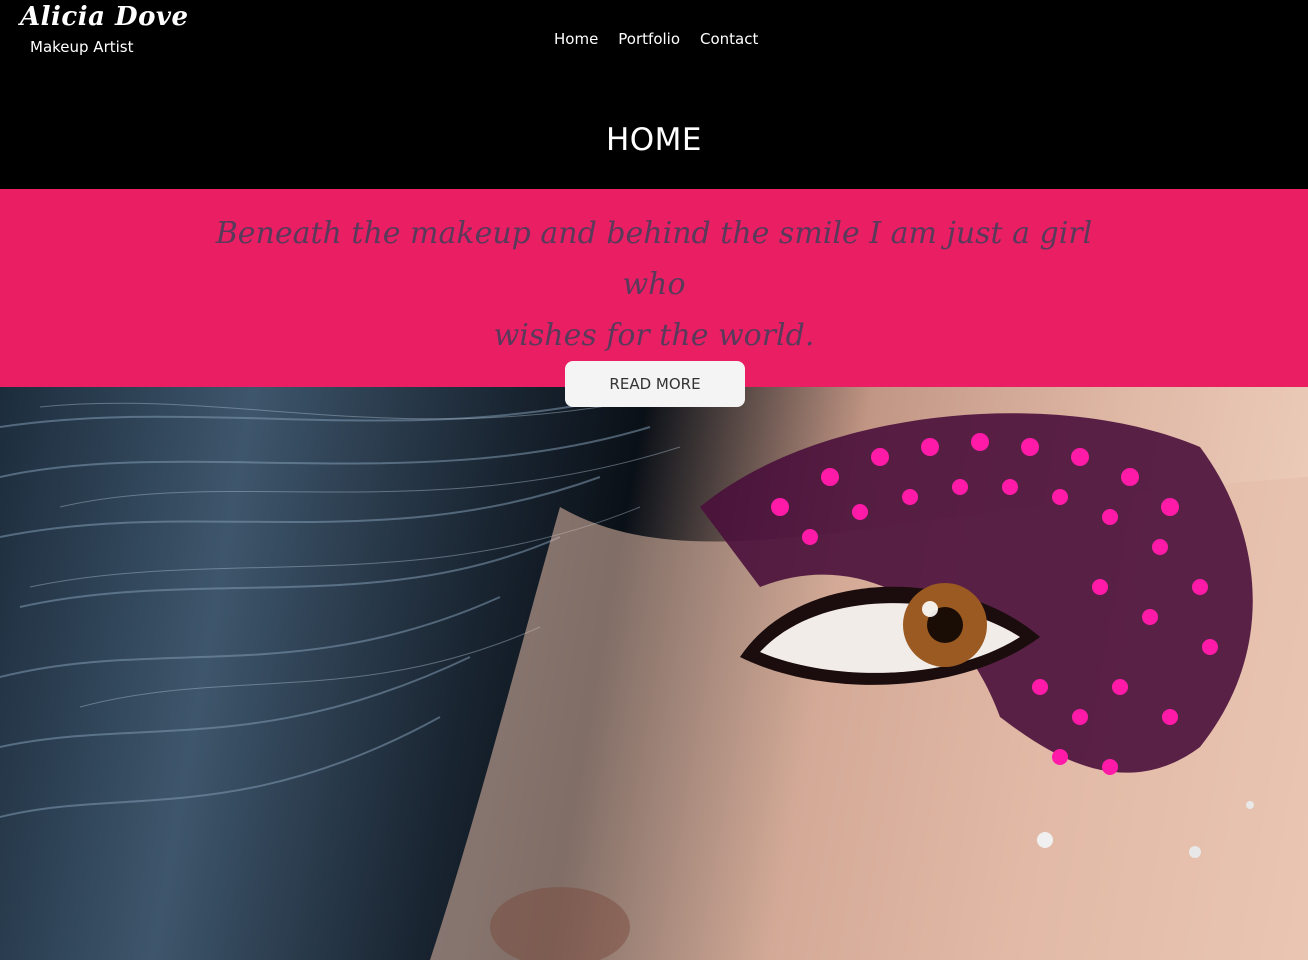 This screenshot has width=1308, height=960. What do you see at coordinates (82, 47) in the screenshot?
I see `brand-subtitle: Makeup Artist` at bounding box center [82, 47].